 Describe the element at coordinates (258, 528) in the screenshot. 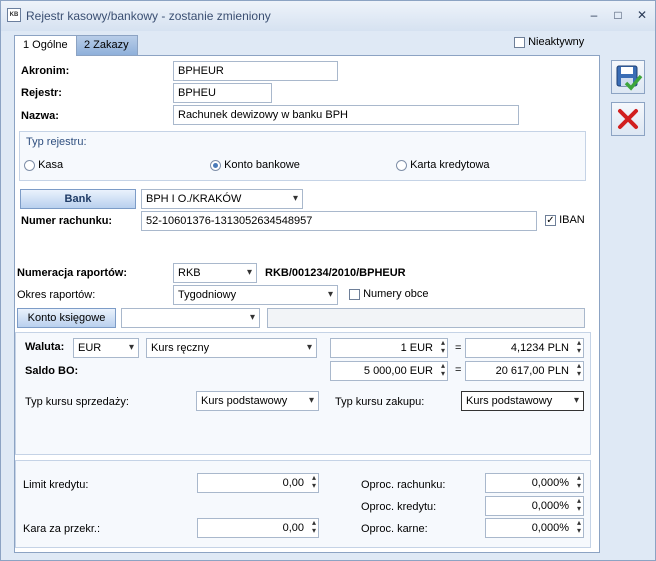

I see `kara-input: 0,00` at that location.